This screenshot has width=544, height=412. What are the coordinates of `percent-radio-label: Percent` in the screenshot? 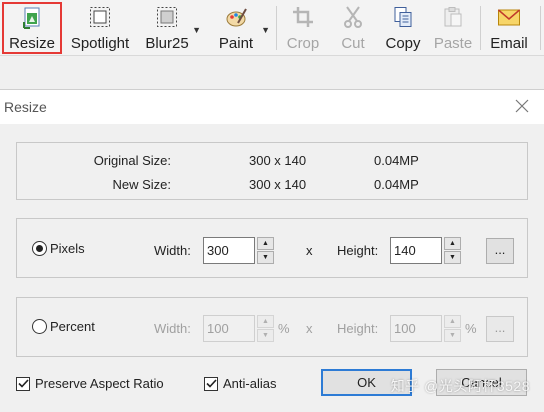 It's located at (72, 326).